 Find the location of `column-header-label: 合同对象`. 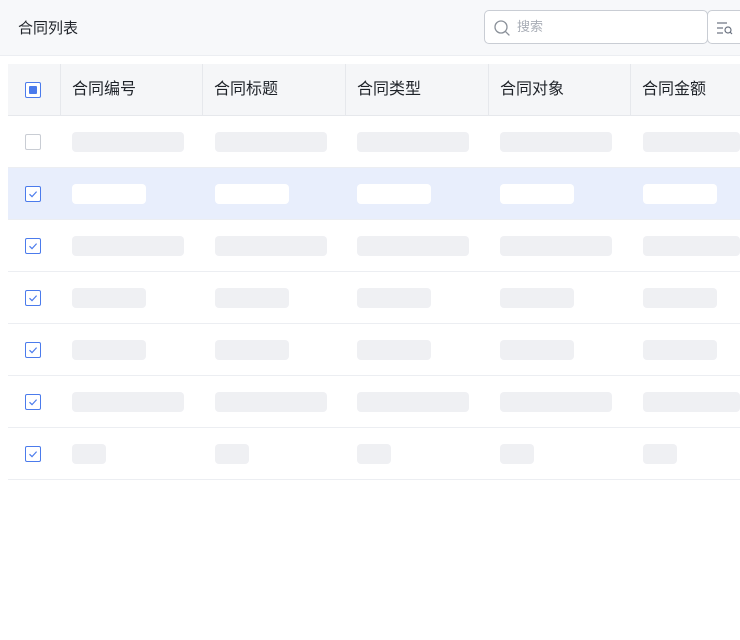

column-header-label: 合同对象 is located at coordinates (532, 88).